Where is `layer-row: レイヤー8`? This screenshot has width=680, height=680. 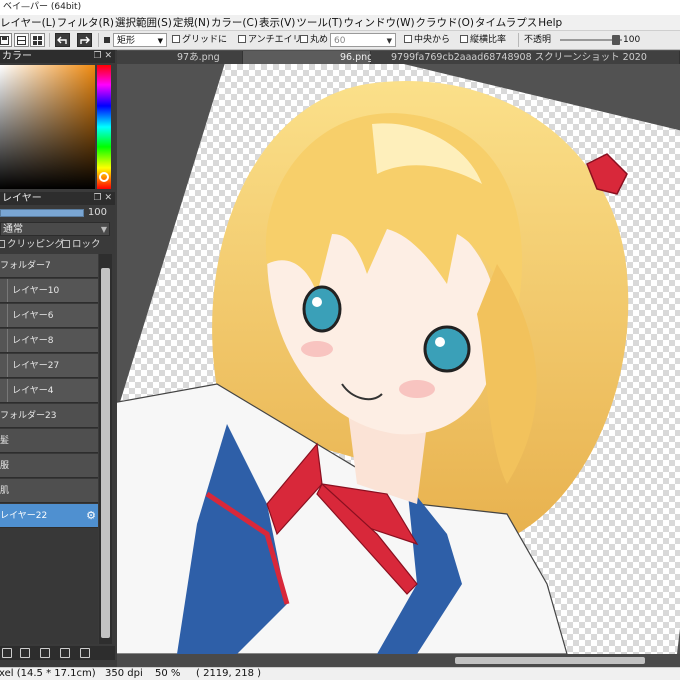 layer-row: レイヤー8 is located at coordinates (49, 341).